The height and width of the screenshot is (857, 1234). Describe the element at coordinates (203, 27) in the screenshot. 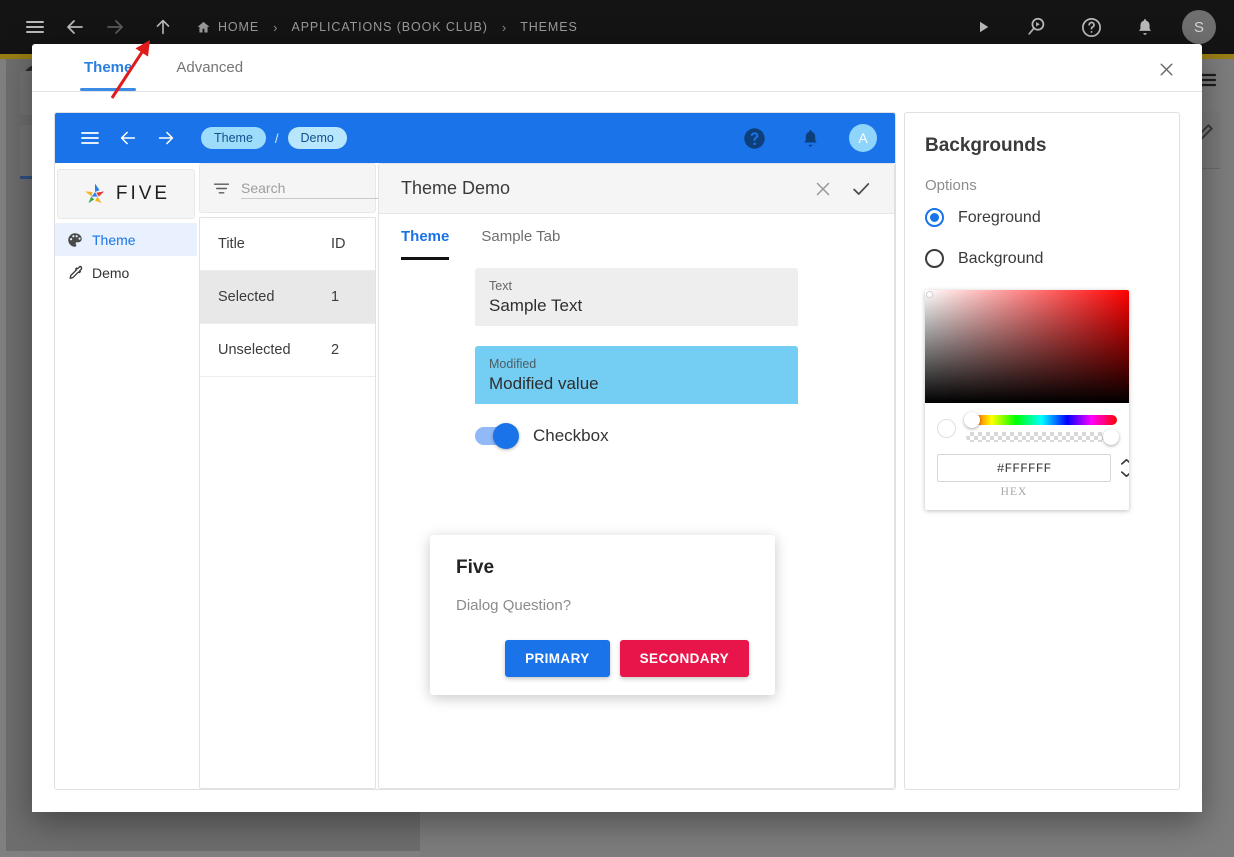

I see `home-icon` at that location.